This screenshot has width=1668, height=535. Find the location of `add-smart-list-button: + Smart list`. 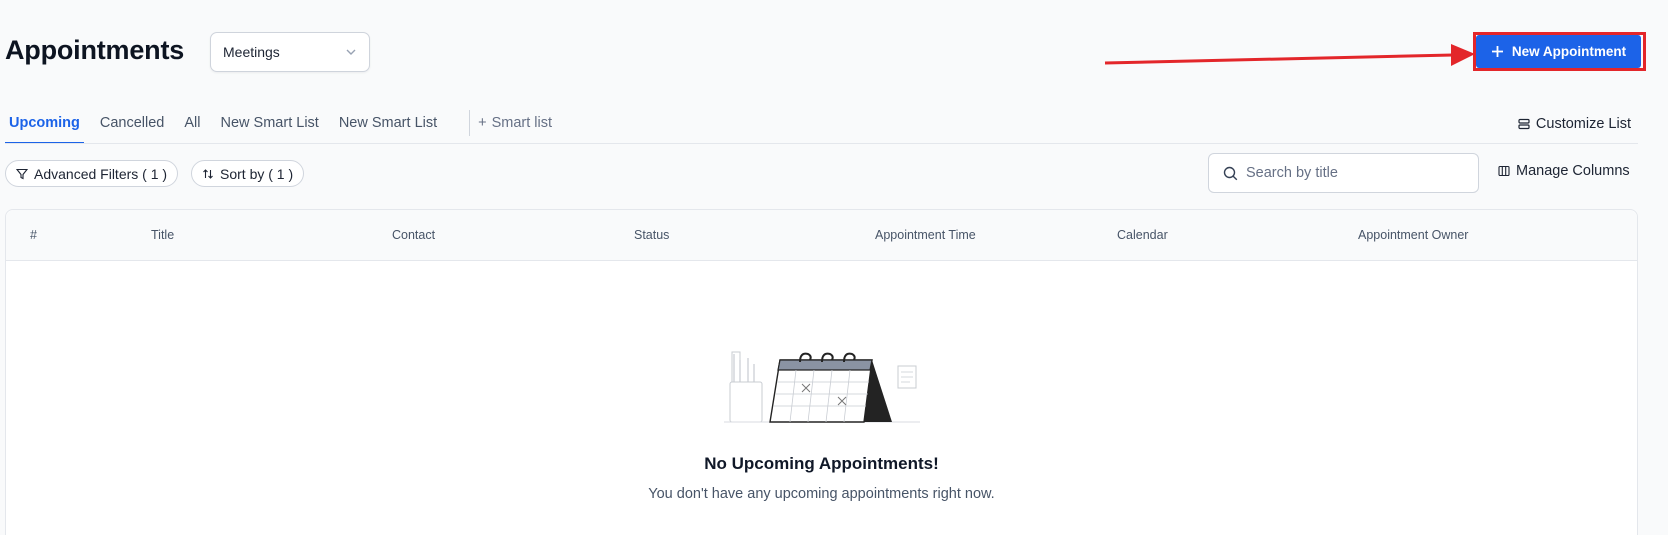

add-smart-list-button: + Smart list is located at coordinates (517, 118).